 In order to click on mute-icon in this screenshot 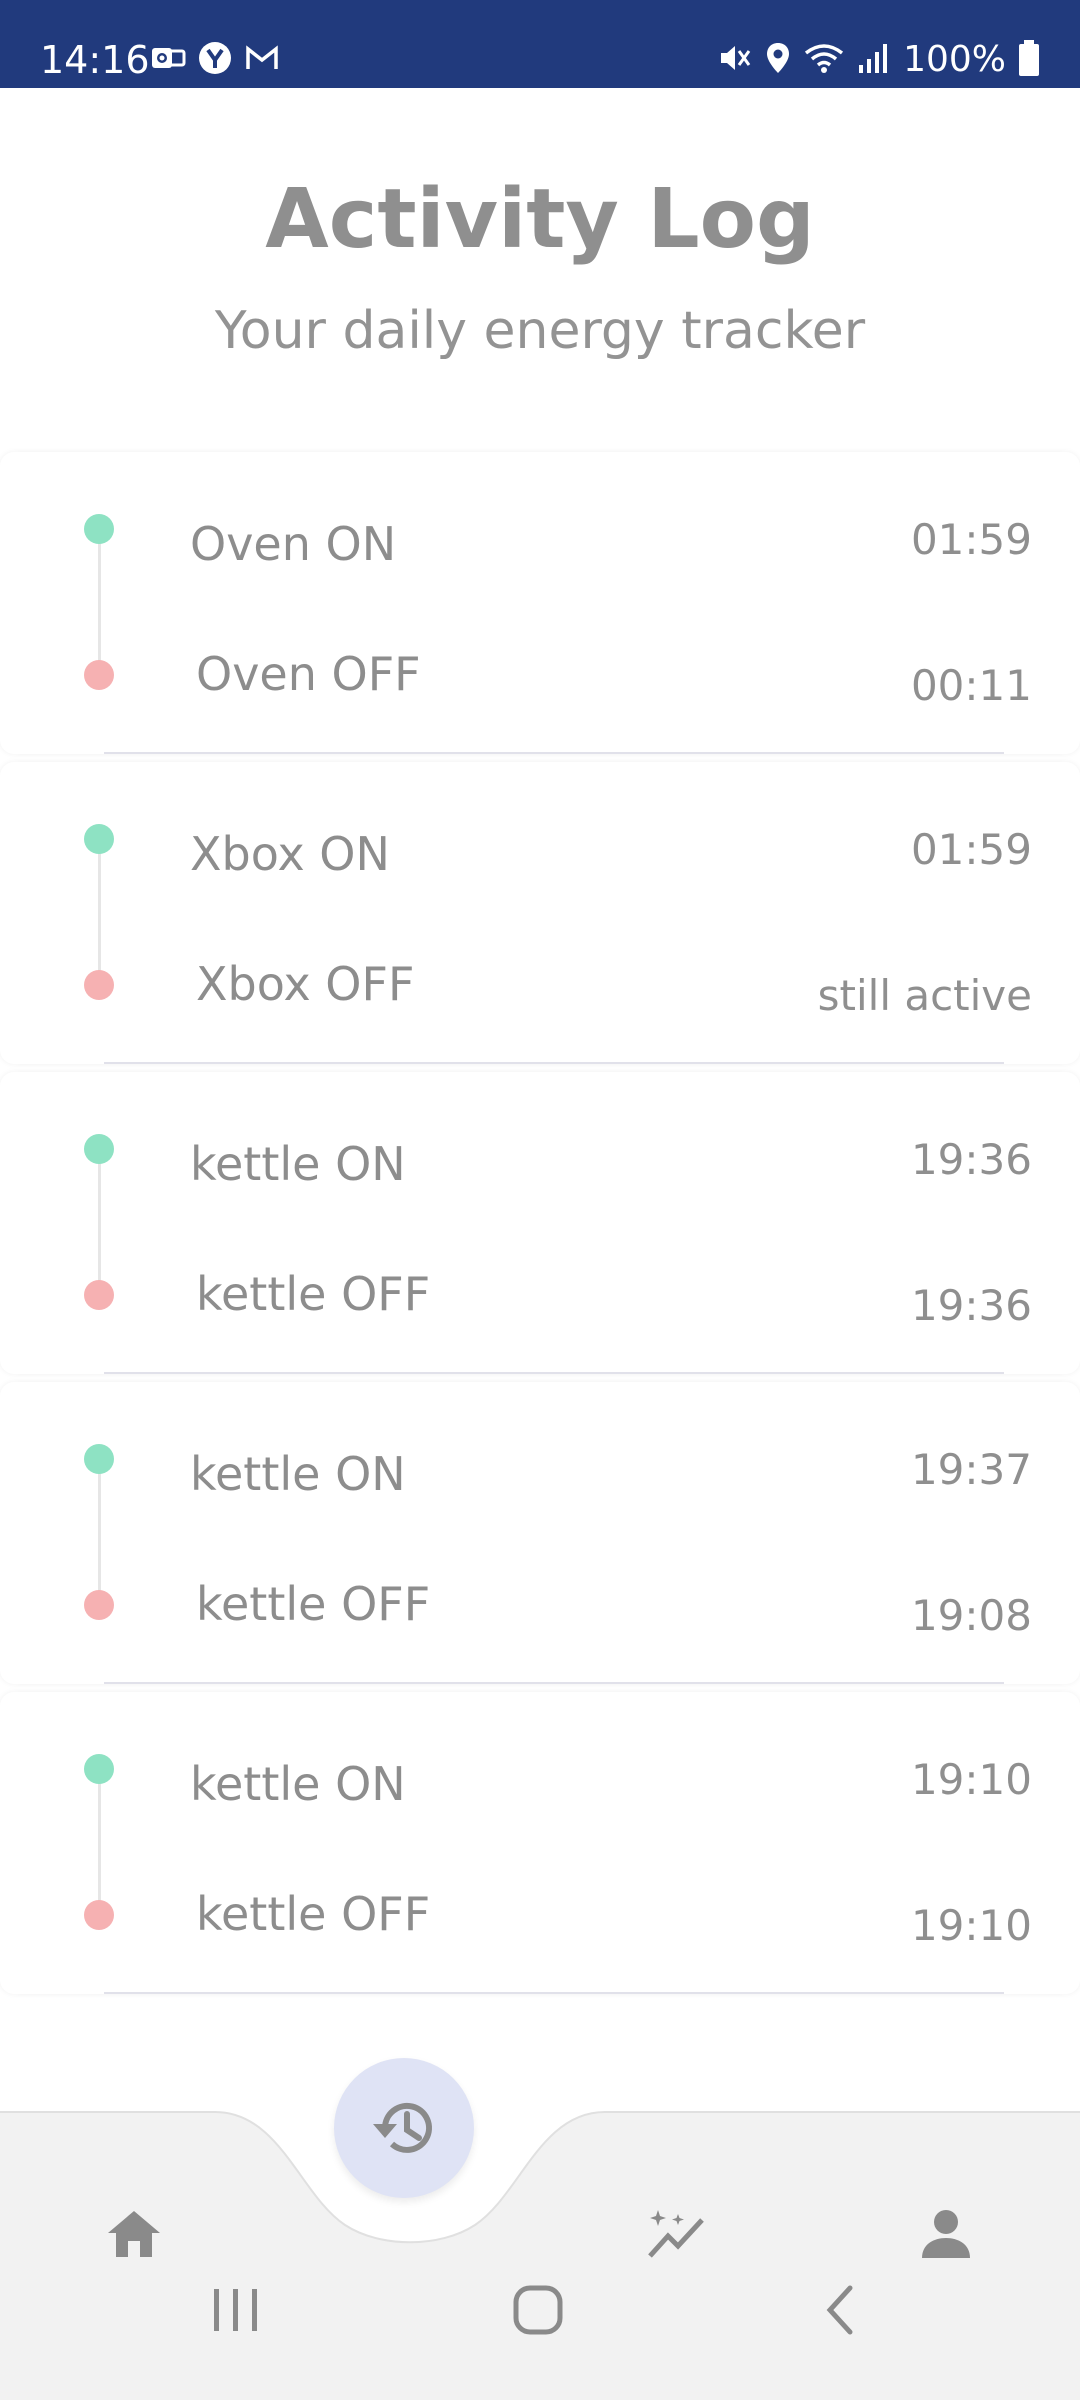, I will do `click(735, 60)`.